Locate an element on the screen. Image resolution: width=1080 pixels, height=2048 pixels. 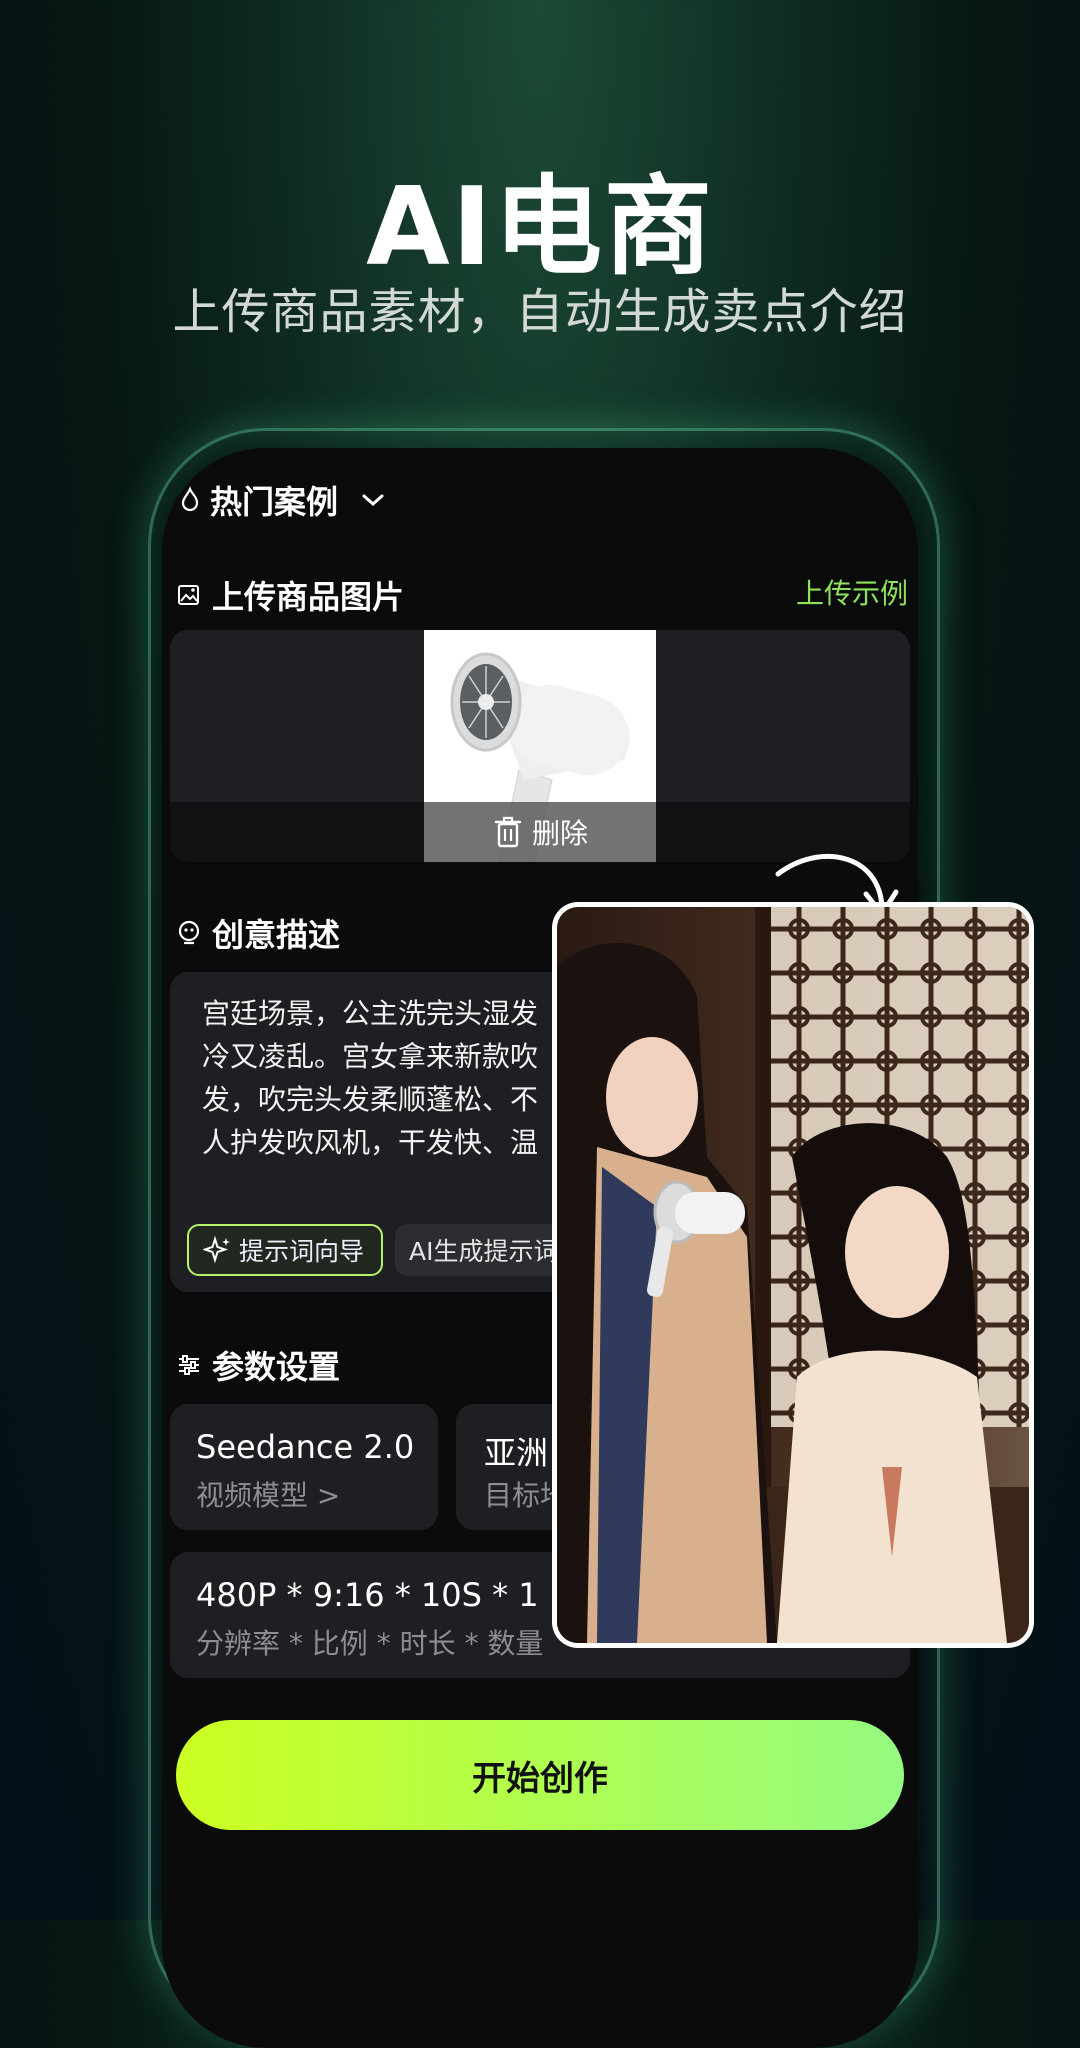
creative-section-header: 创意描述 is located at coordinates (258, 933).